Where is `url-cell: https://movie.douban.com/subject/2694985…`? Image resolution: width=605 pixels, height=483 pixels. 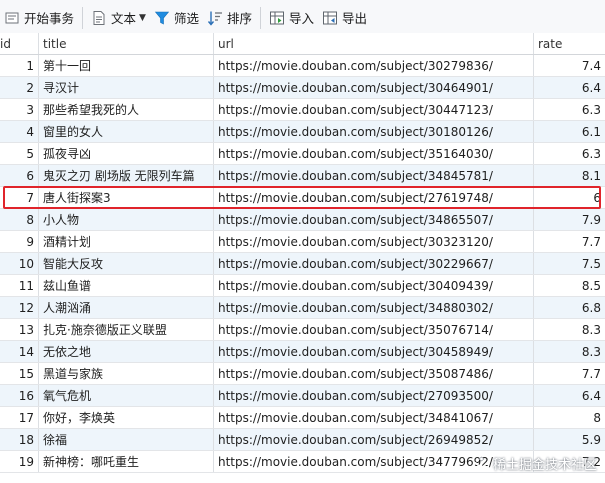 url-cell: https://movie.douban.com/subject/2694985… is located at coordinates (374, 439).